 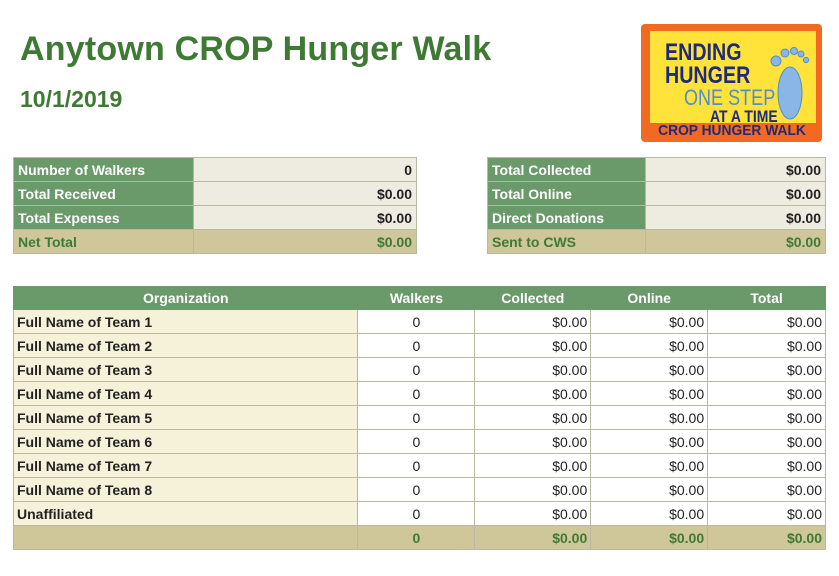 What do you see at coordinates (185, 393) in the screenshot?
I see `org-name-cell: Full Name of Team 4` at bounding box center [185, 393].